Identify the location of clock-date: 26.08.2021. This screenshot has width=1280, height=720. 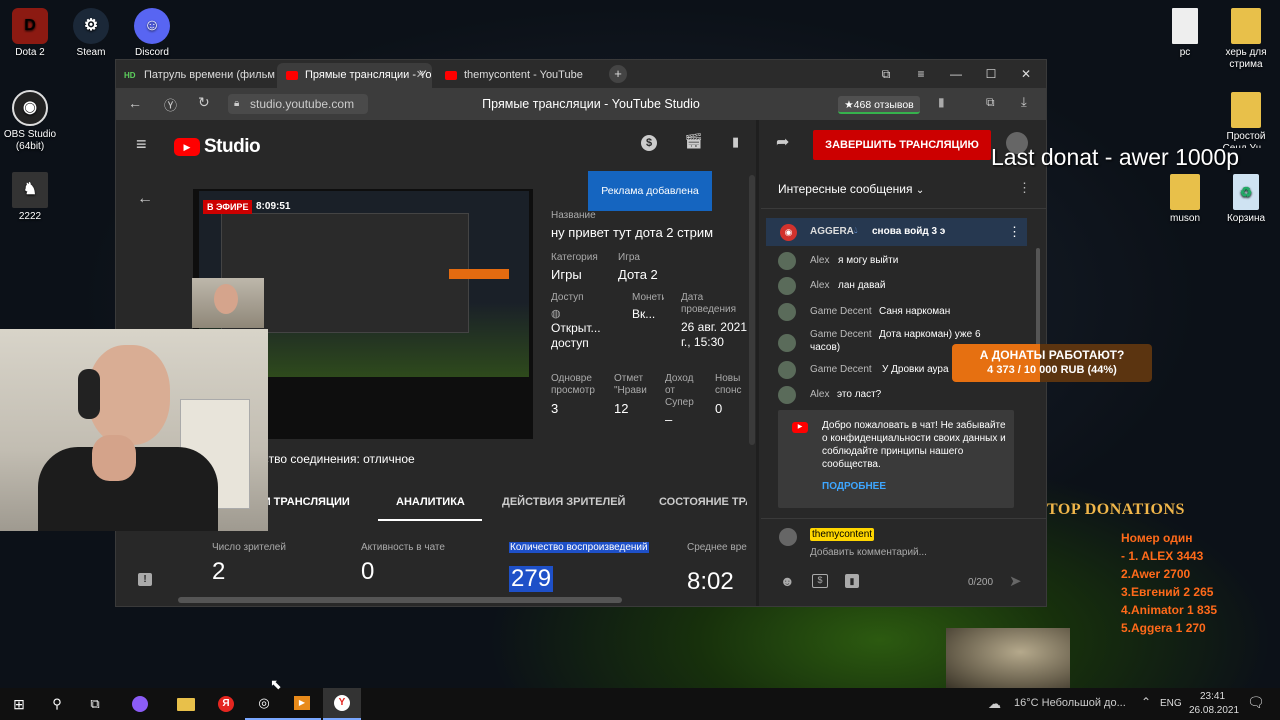
(1214, 710).